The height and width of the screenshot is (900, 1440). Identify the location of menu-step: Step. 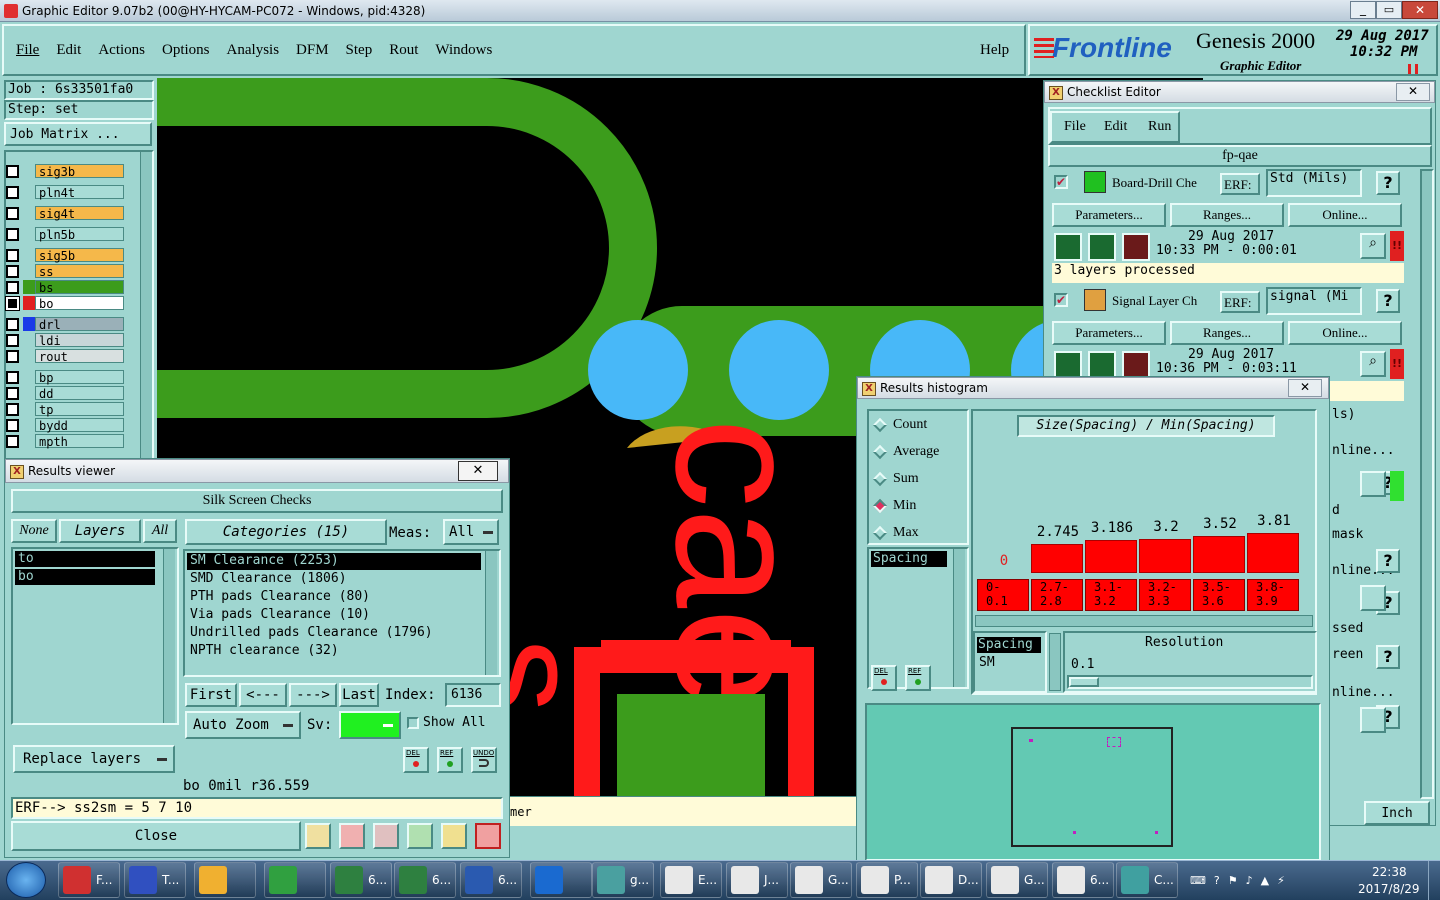
(359, 50).